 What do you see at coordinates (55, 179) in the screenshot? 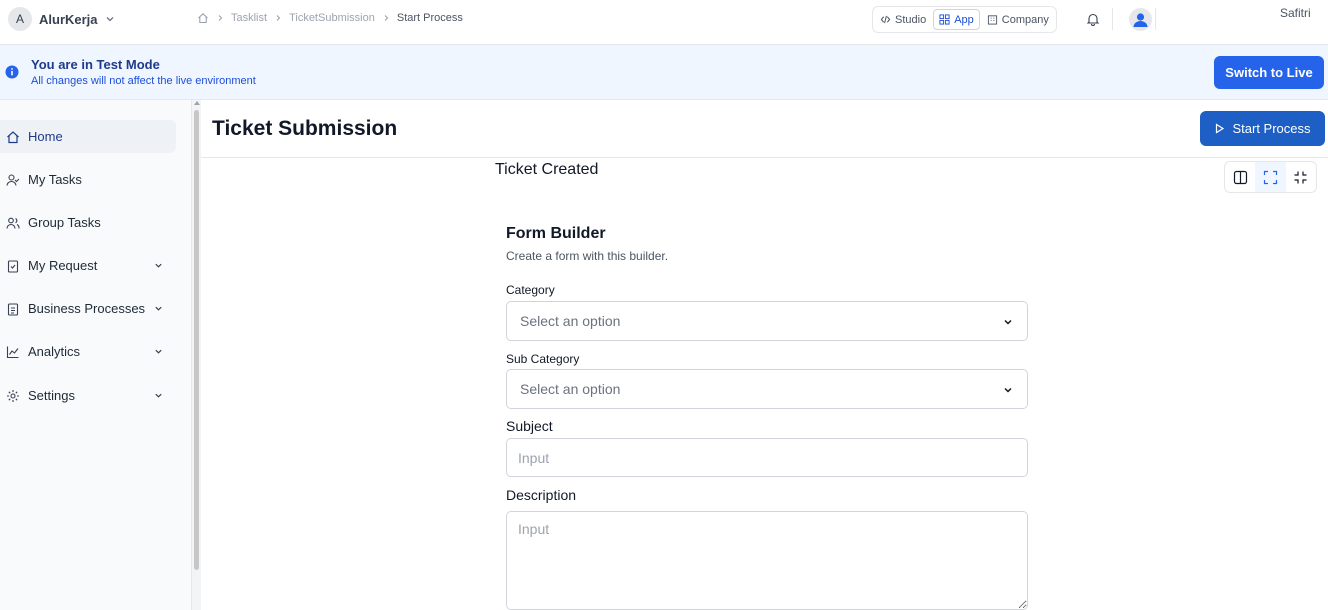
I see `sidebar-item-label: My Tasks` at bounding box center [55, 179].